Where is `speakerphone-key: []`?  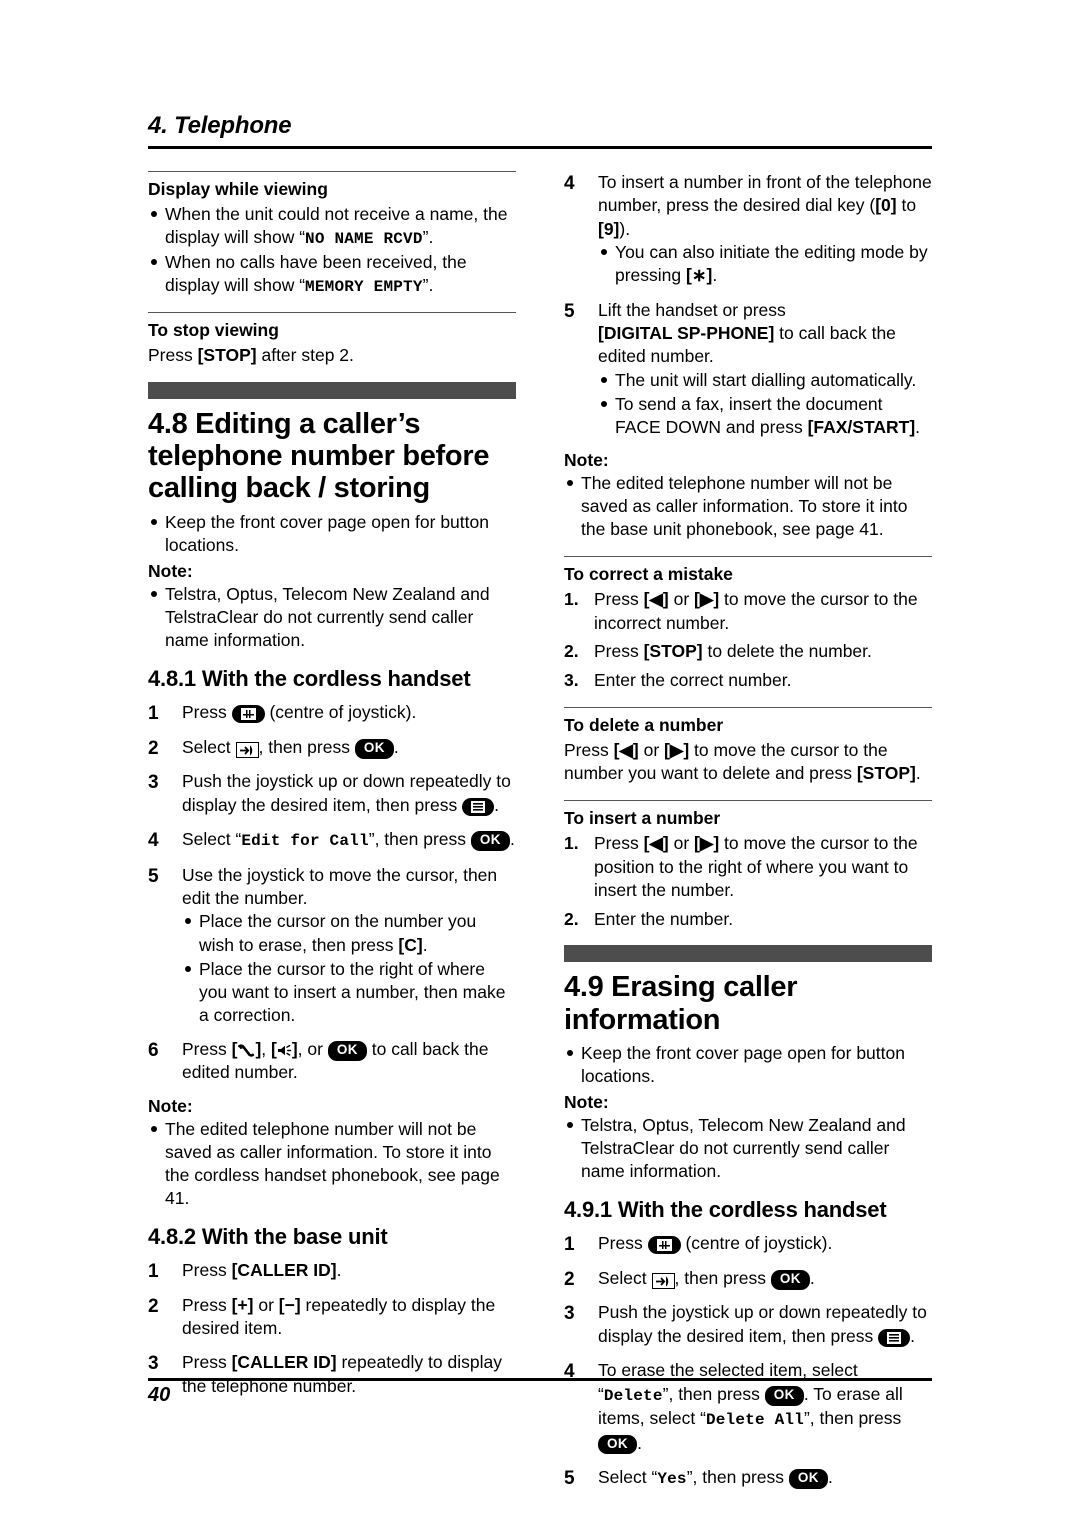
speakerphone-key: [] is located at coordinates (284, 1049).